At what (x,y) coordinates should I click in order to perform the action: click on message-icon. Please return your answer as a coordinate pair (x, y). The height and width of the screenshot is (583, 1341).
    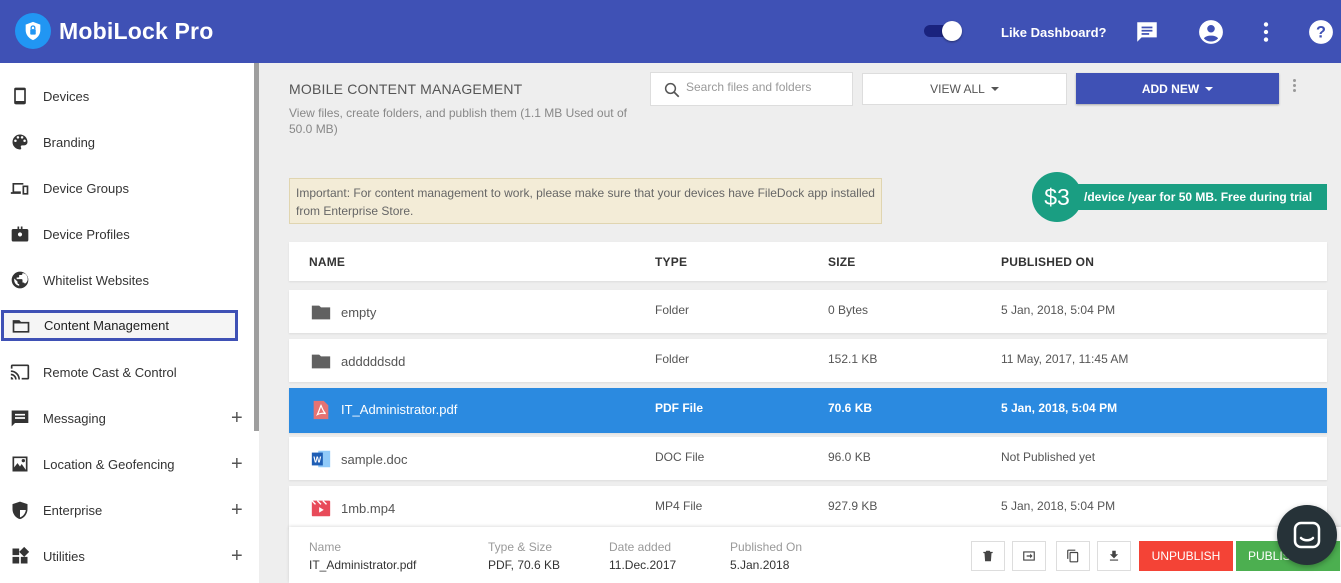
    Looking at the image, I should click on (20, 418).